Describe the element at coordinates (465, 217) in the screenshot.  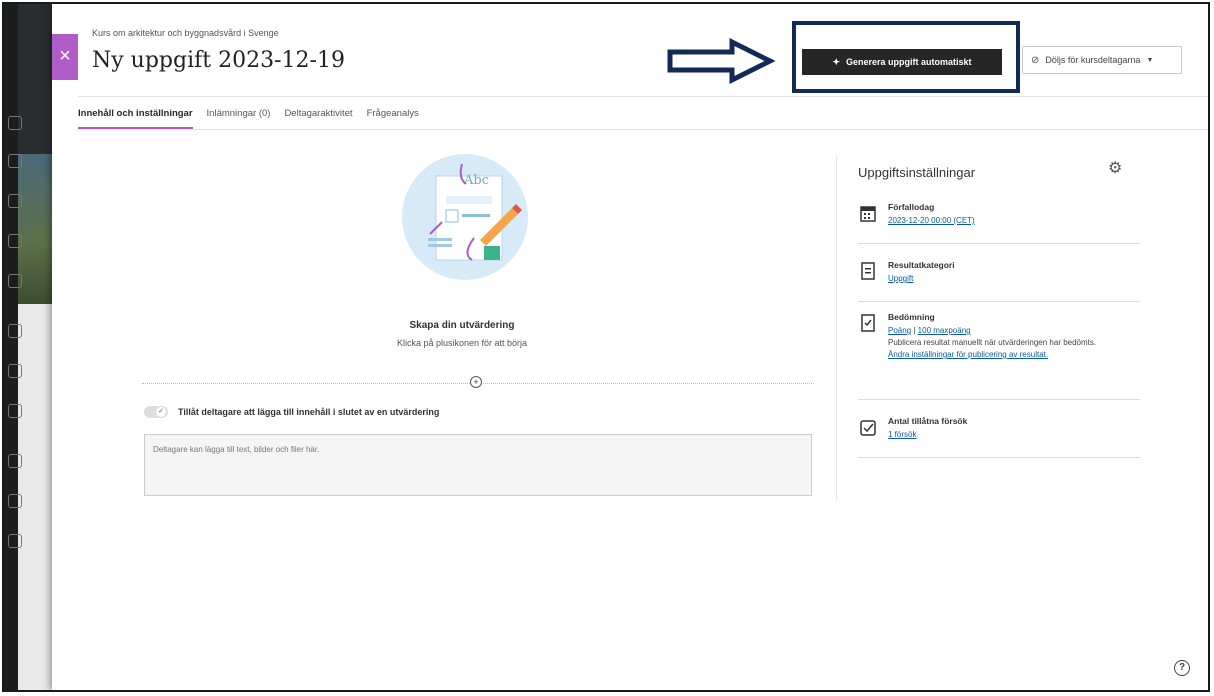
I see `assessment-illustration: Abc` at that location.